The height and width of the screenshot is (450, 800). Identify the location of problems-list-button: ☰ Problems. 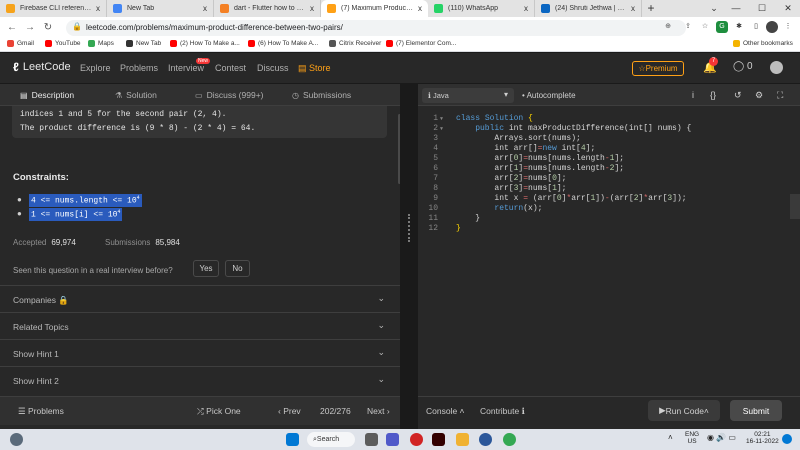
(41, 411).